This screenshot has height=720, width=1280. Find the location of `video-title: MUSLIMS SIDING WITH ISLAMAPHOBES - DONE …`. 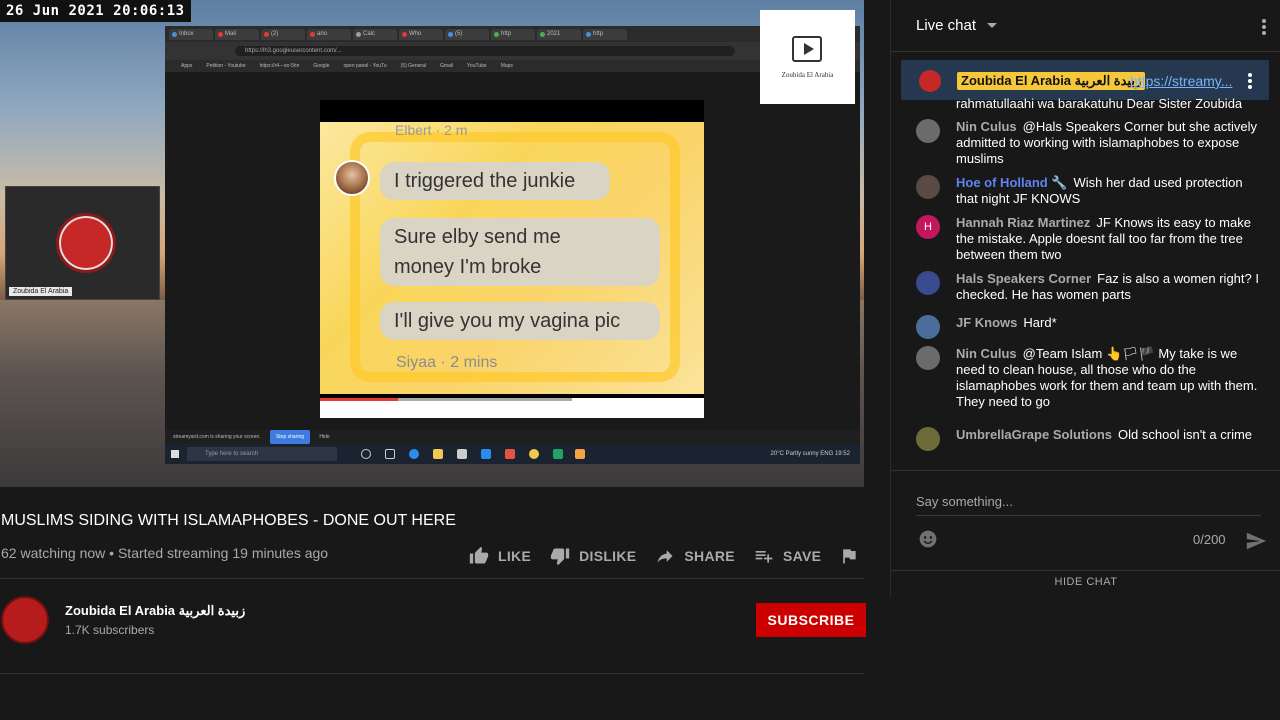

video-title: MUSLIMS SIDING WITH ISLAMAPHOBES - DONE … is located at coordinates (228, 520).